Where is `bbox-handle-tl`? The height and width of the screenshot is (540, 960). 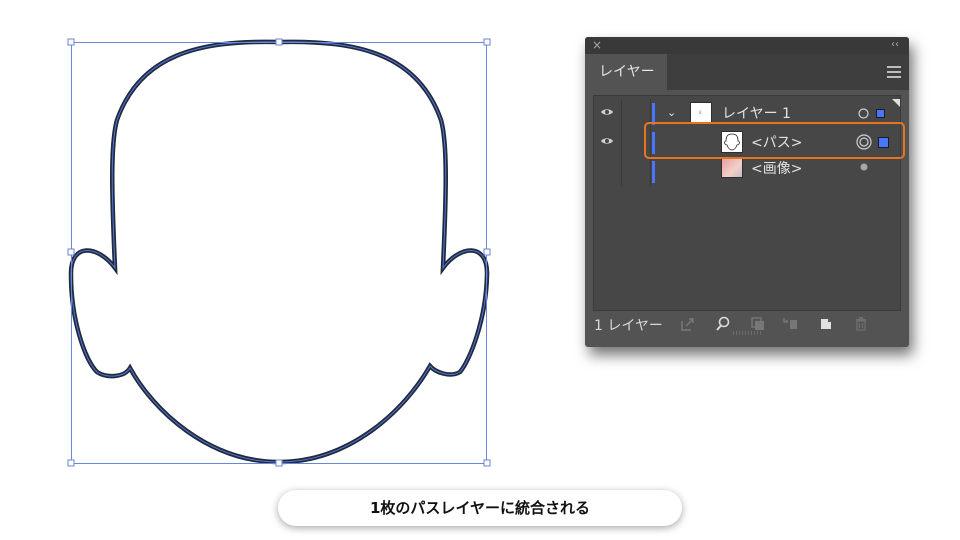
bbox-handle-tl is located at coordinates (71, 42).